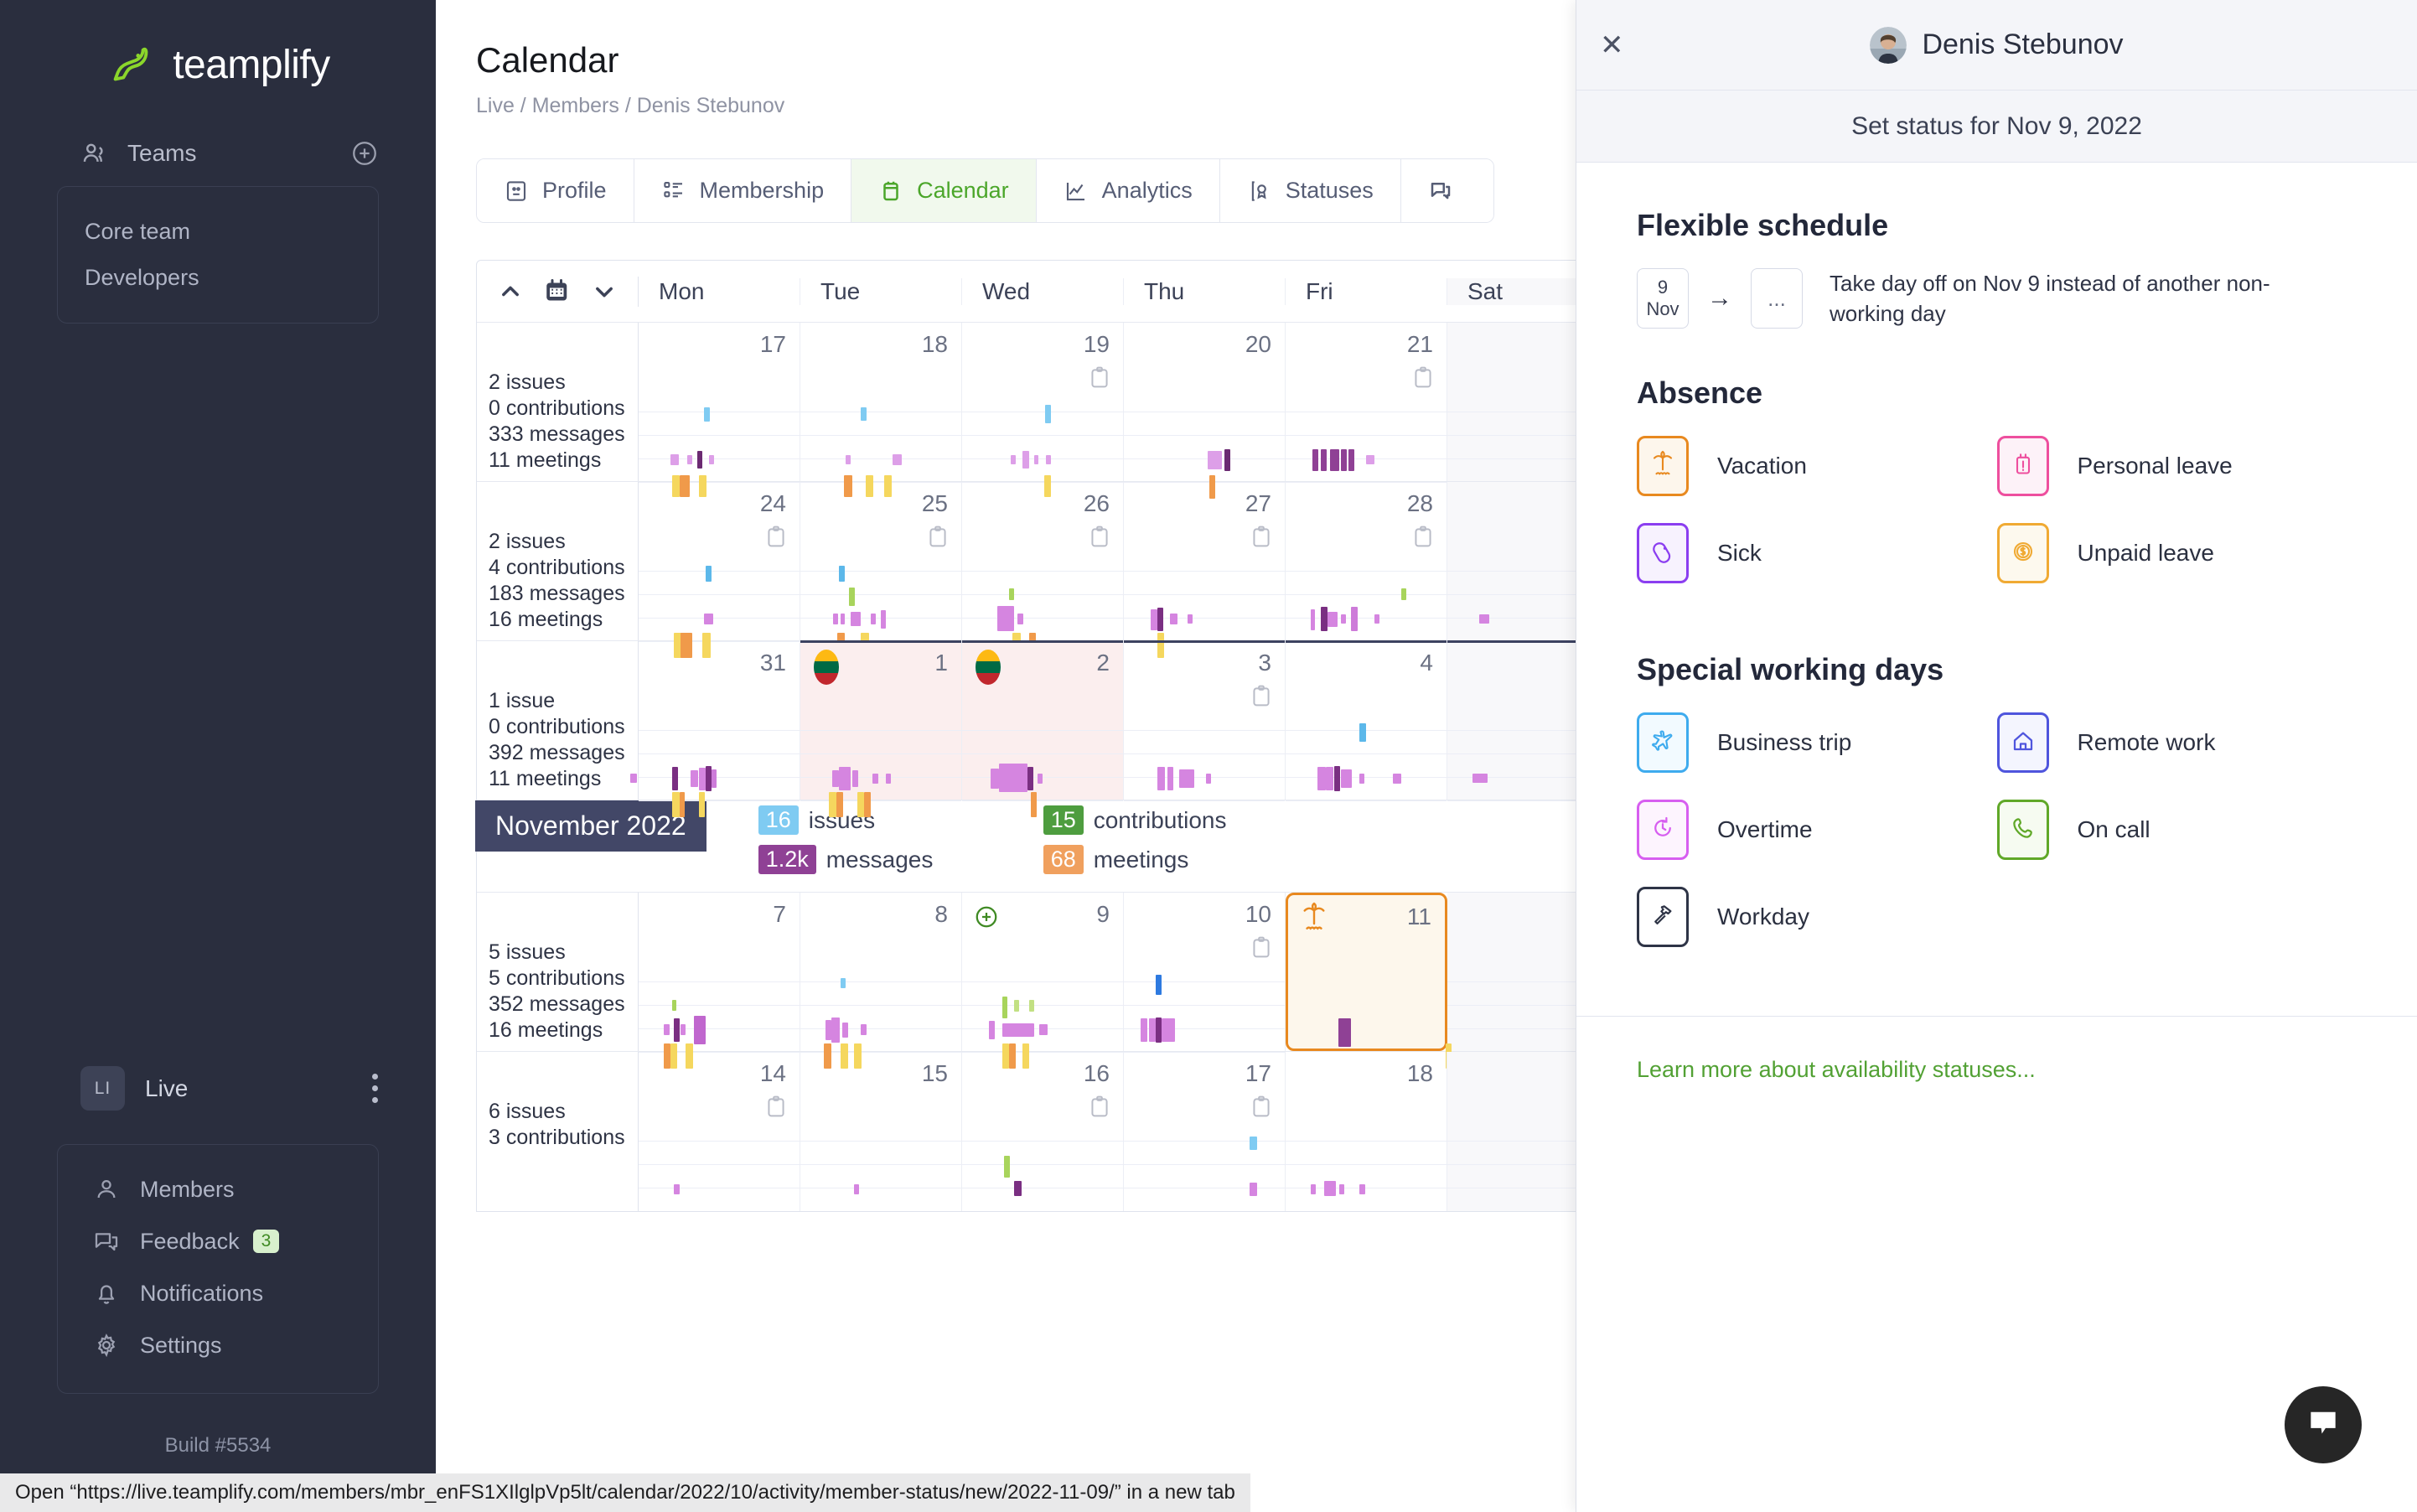 This screenshot has height=1512, width=2417. What do you see at coordinates (941, 663) in the screenshot?
I see `day-number: 1` at bounding box center [941, 663].